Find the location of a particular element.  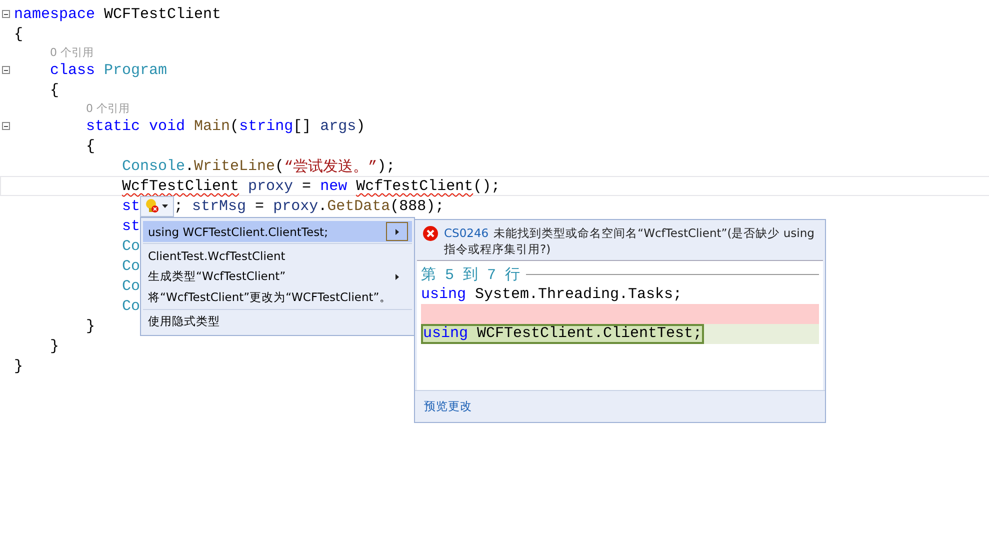

lightbulb-error-icon is located at coordinates (152, 206).